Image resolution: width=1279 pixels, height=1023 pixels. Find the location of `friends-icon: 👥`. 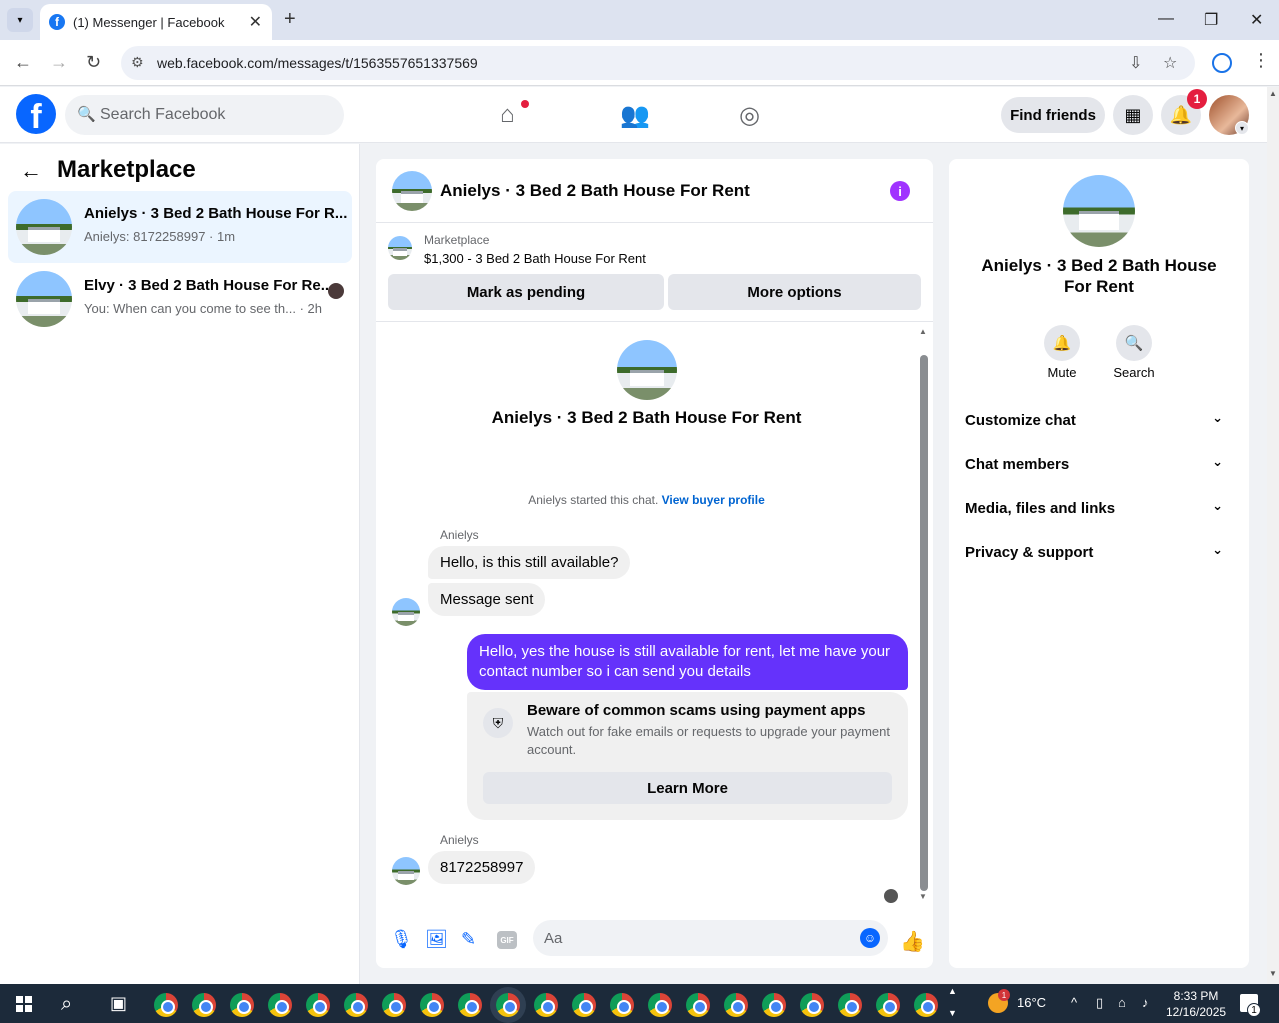

friends-icon: 👥 is located at coordinates (635, 115).